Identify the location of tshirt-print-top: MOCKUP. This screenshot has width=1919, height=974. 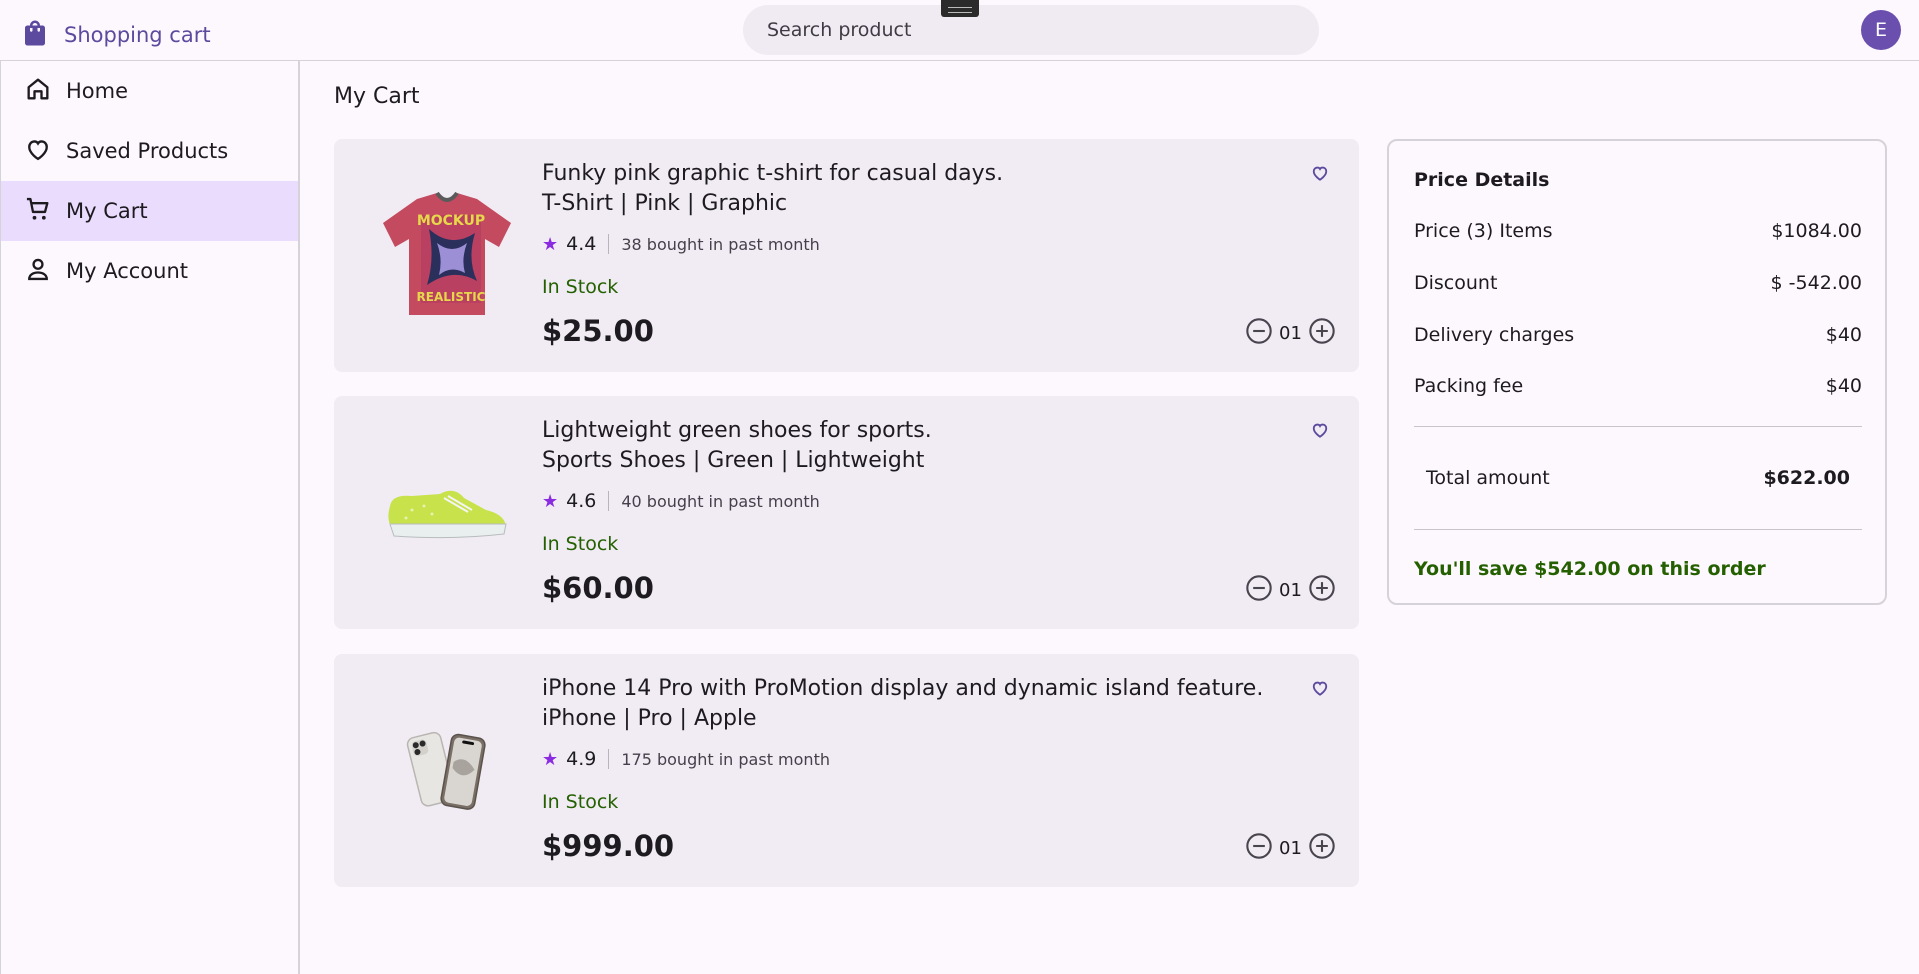
(451, 221).